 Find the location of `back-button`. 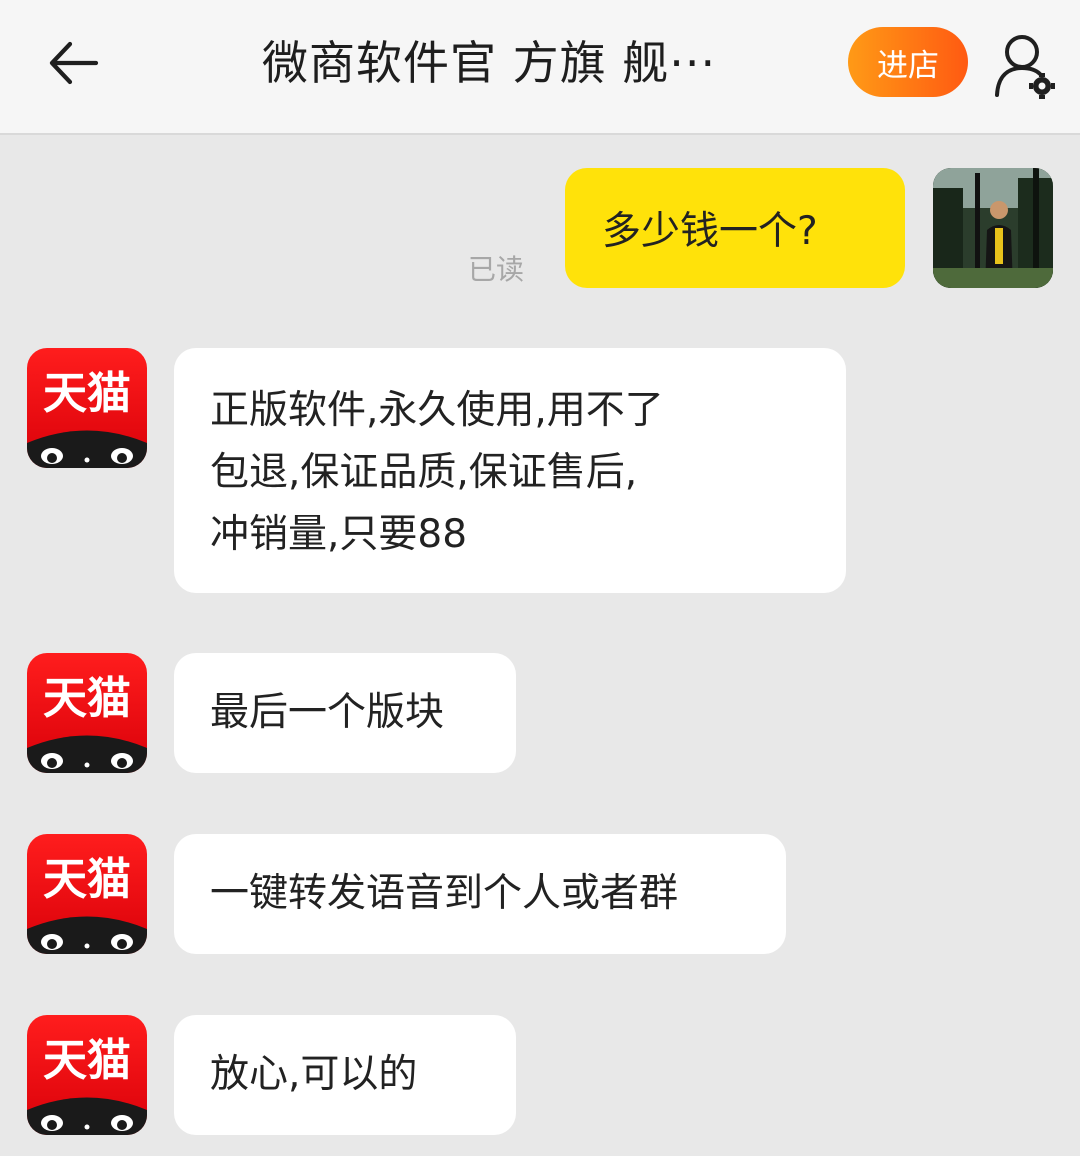

back-button is located at coordinates (73, 63).